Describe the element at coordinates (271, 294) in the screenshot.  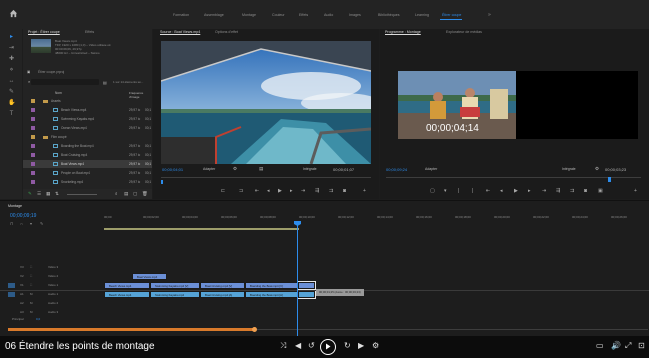
I see `audio-clip: Boarding the Boat.mp4 [A]` at that location.